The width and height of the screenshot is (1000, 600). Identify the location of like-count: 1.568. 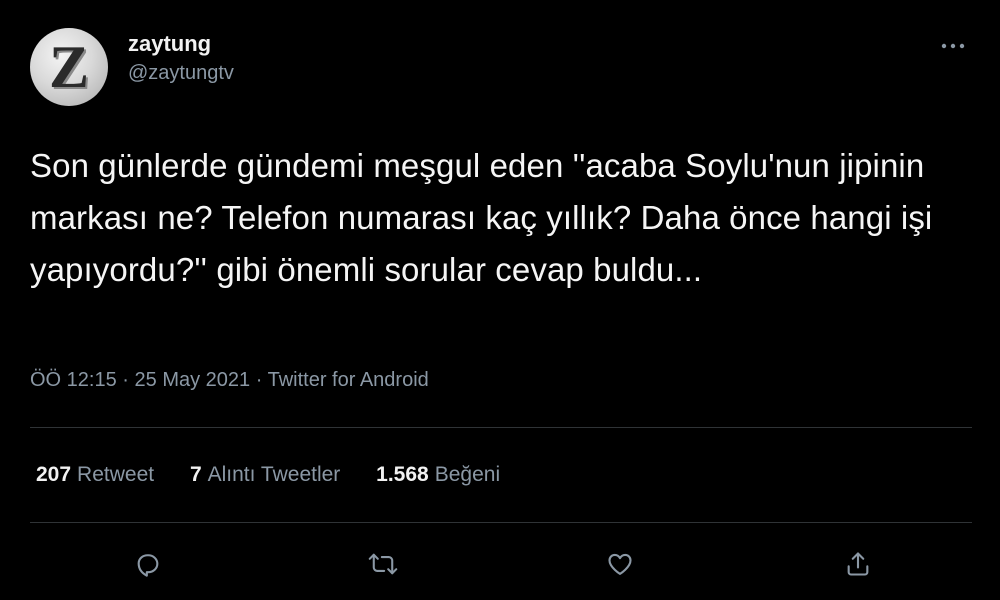
(402, 474).